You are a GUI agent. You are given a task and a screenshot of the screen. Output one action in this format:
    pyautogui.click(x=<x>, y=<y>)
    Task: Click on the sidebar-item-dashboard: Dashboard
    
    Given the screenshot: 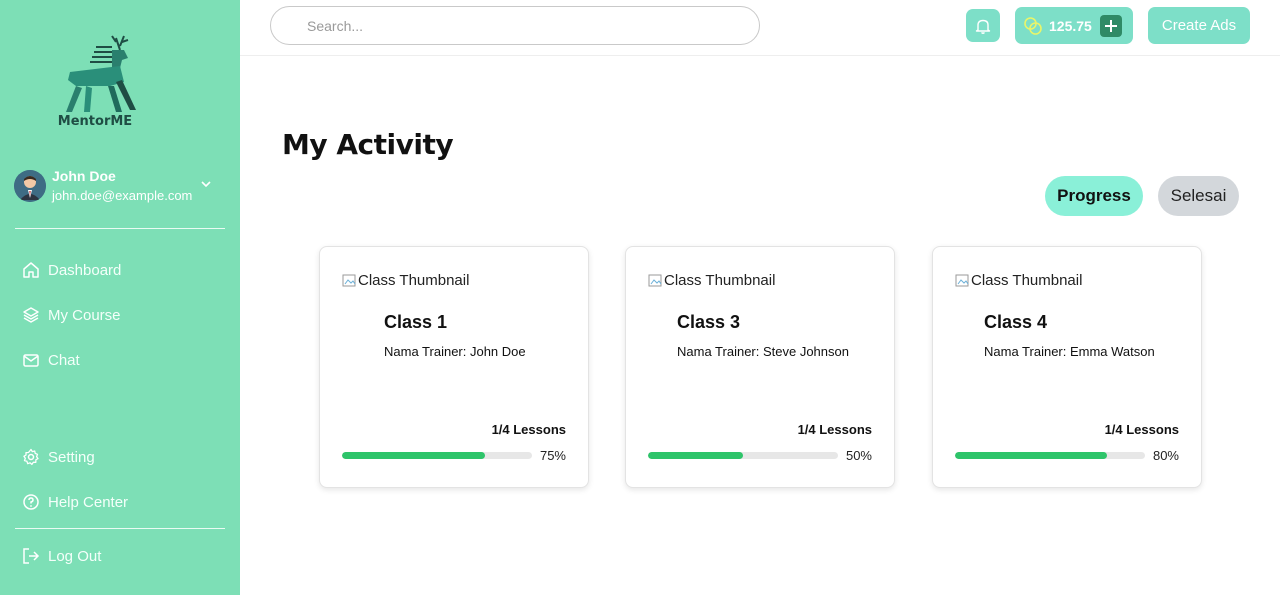 What is the action you would take?
    pyautogui.click(x=71, y=270)
    